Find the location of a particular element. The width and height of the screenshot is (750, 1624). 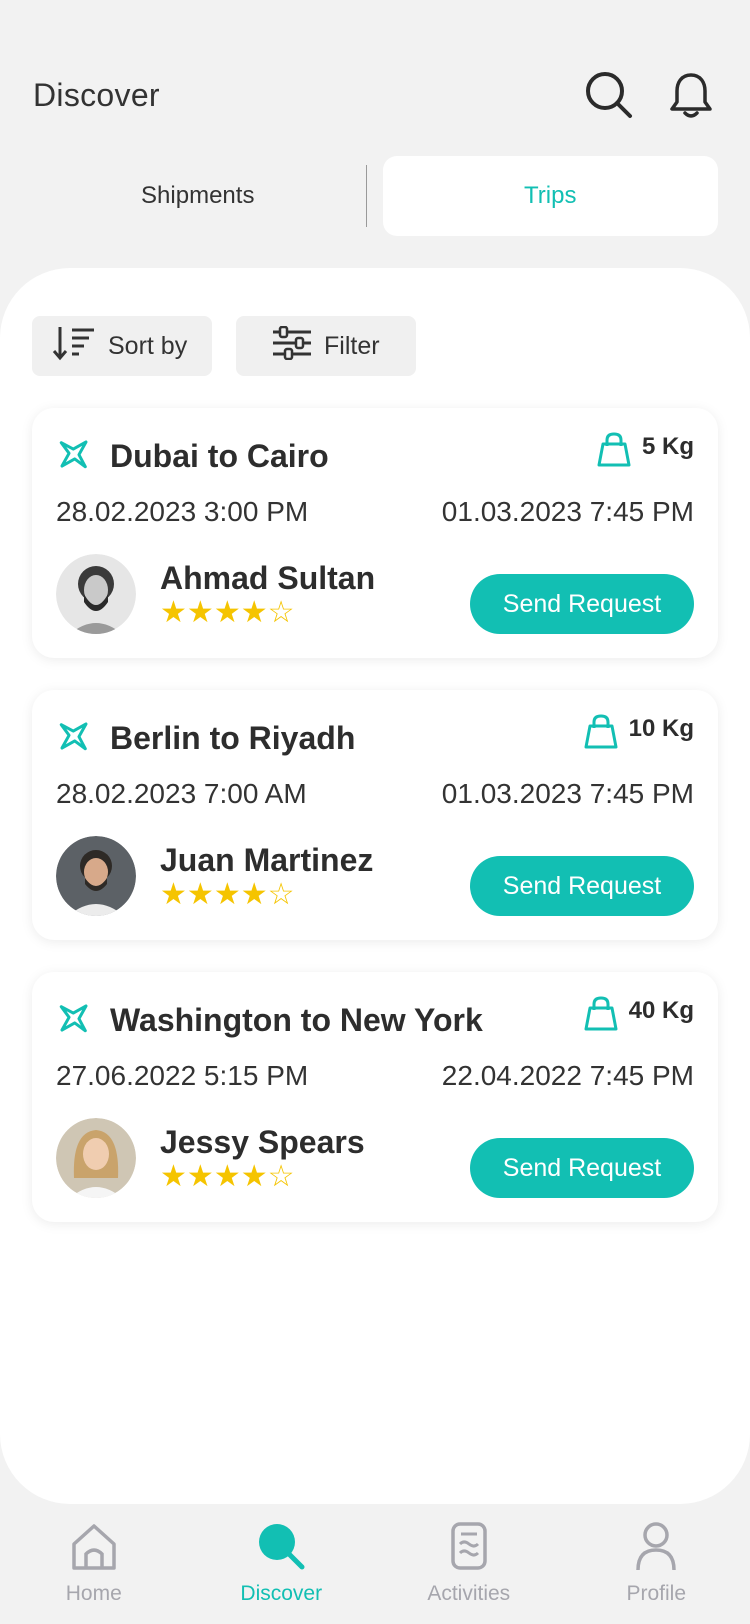

user-icon is located at coordinates (656, 1549).